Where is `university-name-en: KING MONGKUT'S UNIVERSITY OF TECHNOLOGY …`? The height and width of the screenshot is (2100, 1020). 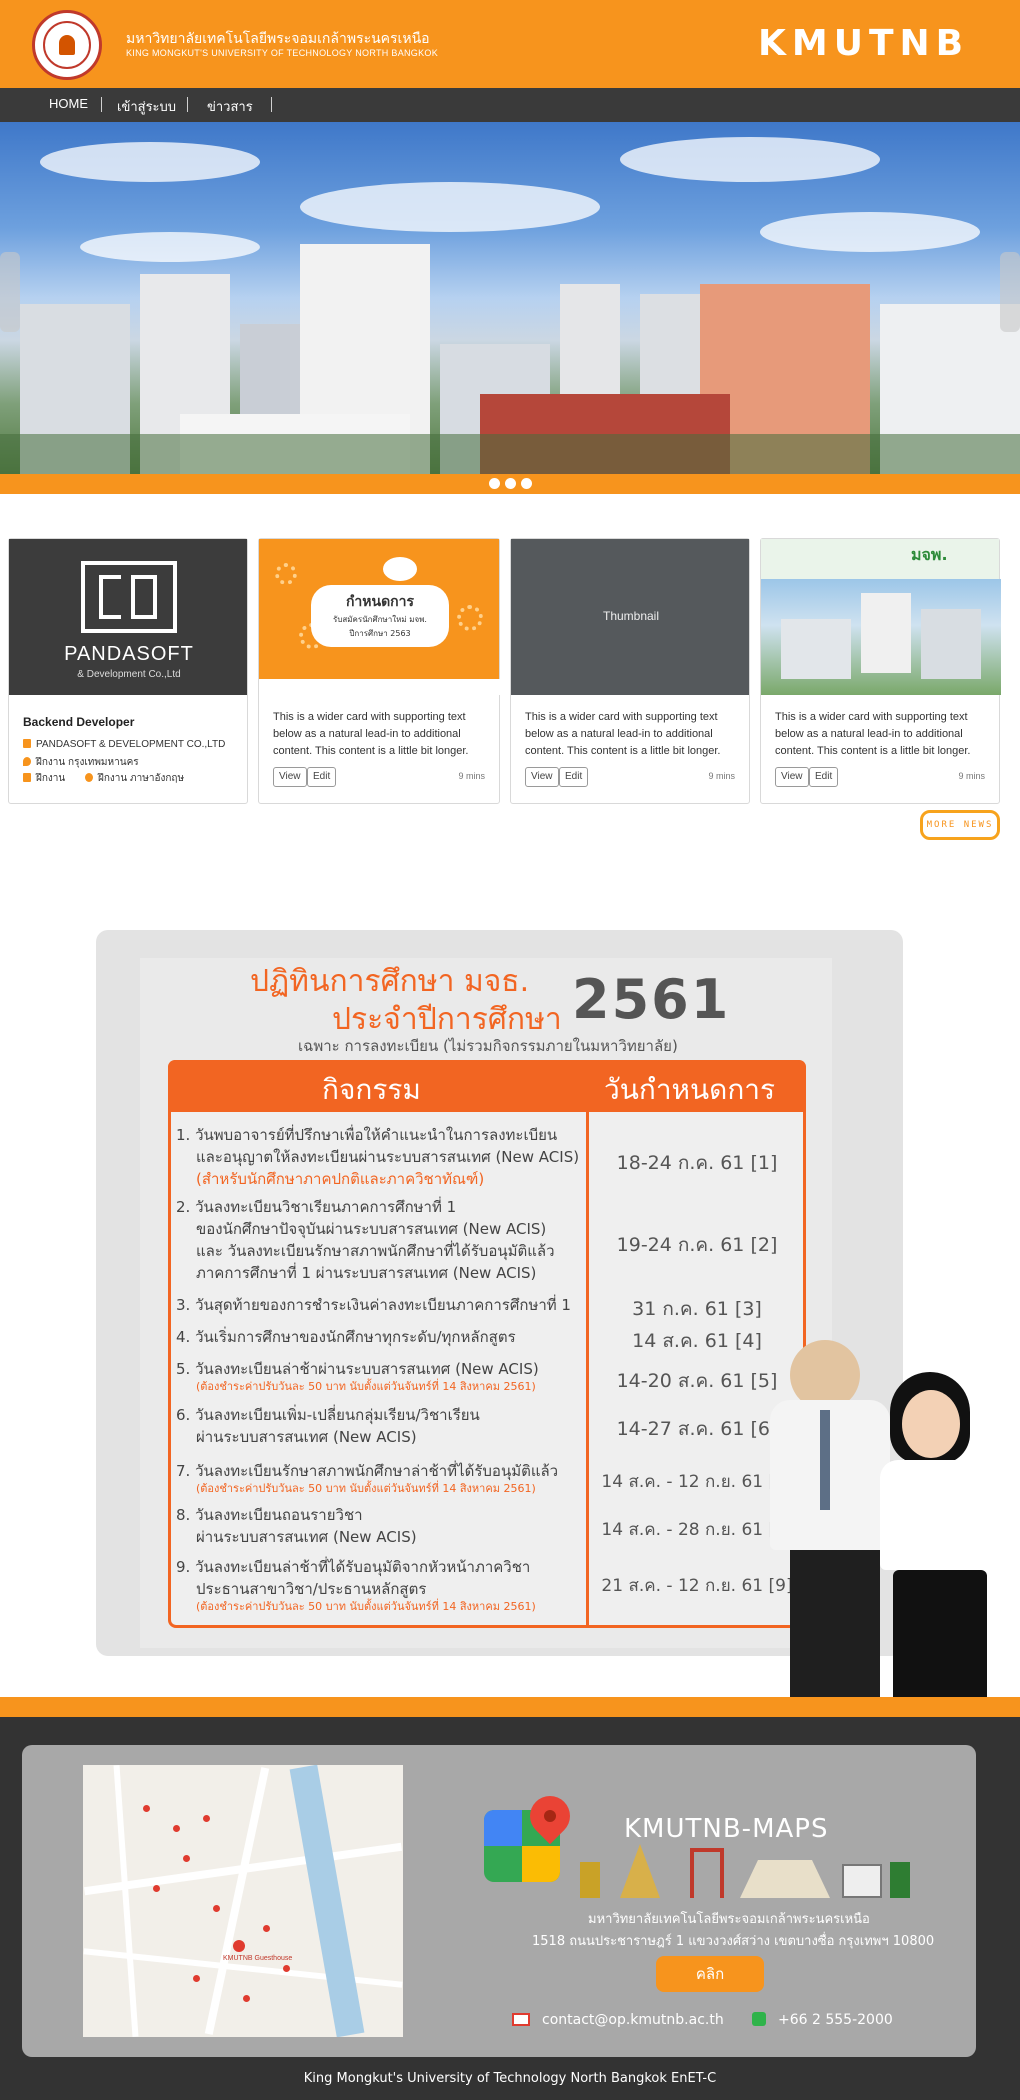 university-name-en: KING MONGKUT'S UNIVERSITY OF TECHNOLOGY … is located at coordinates (282, 53).